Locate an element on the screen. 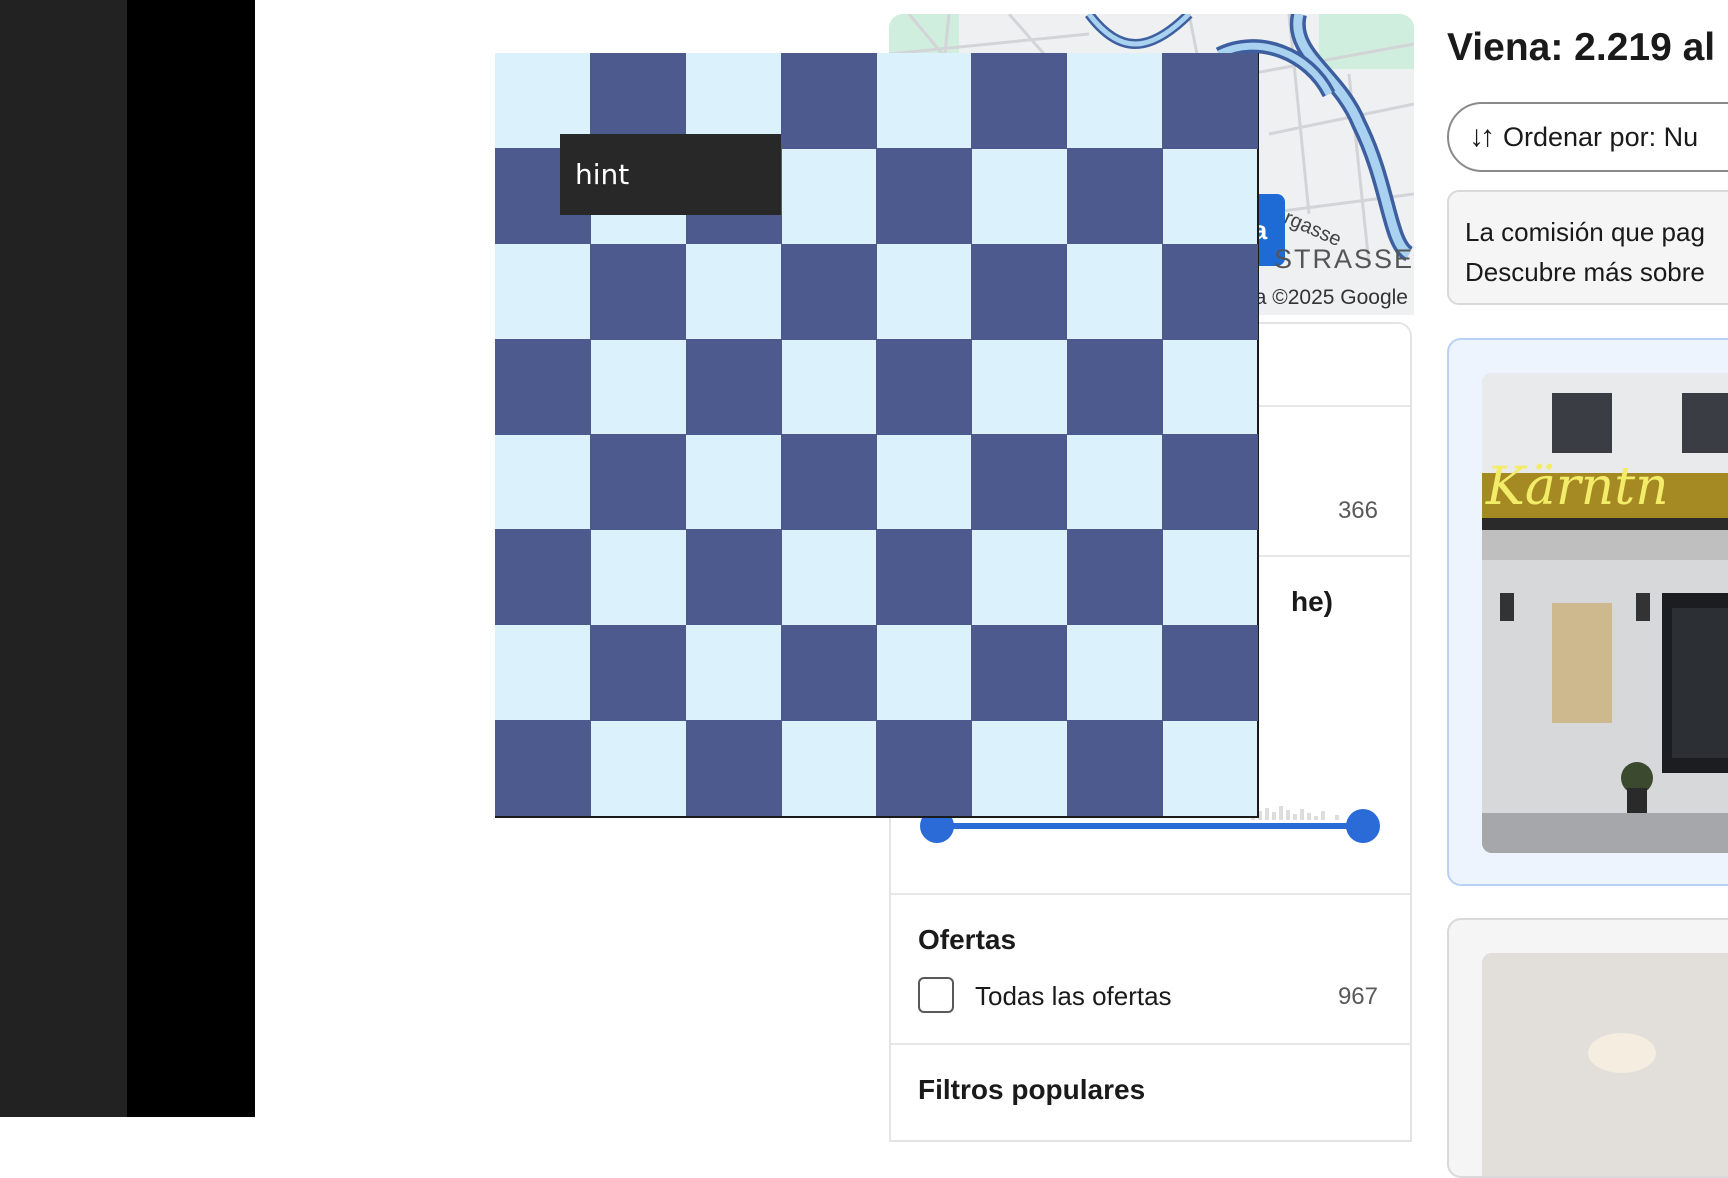 This screenshot has height=1178, width=1728. results-title: Viena: 2.219 al is located at coordinates (1581, 47).